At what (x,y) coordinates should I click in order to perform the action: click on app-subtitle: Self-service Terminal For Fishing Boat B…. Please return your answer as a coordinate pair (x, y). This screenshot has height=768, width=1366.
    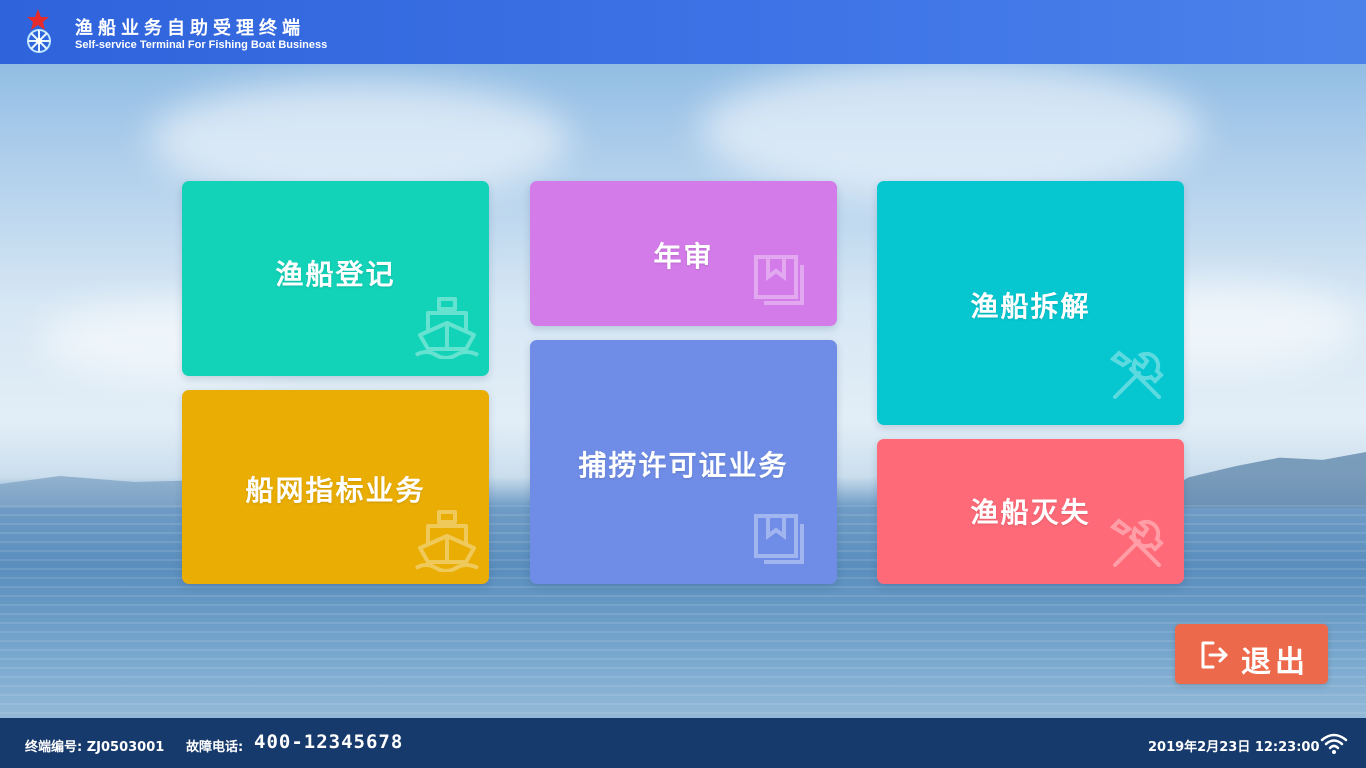
    Looking at the image, I should click on (201, 45).